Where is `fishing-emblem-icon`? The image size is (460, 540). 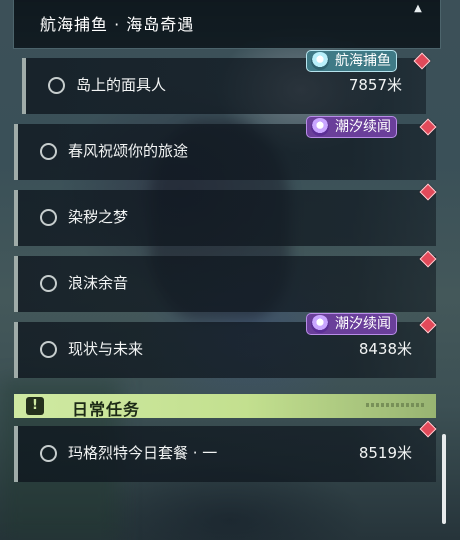
fishing-emblem-icon is located at coordinates (320, 61).